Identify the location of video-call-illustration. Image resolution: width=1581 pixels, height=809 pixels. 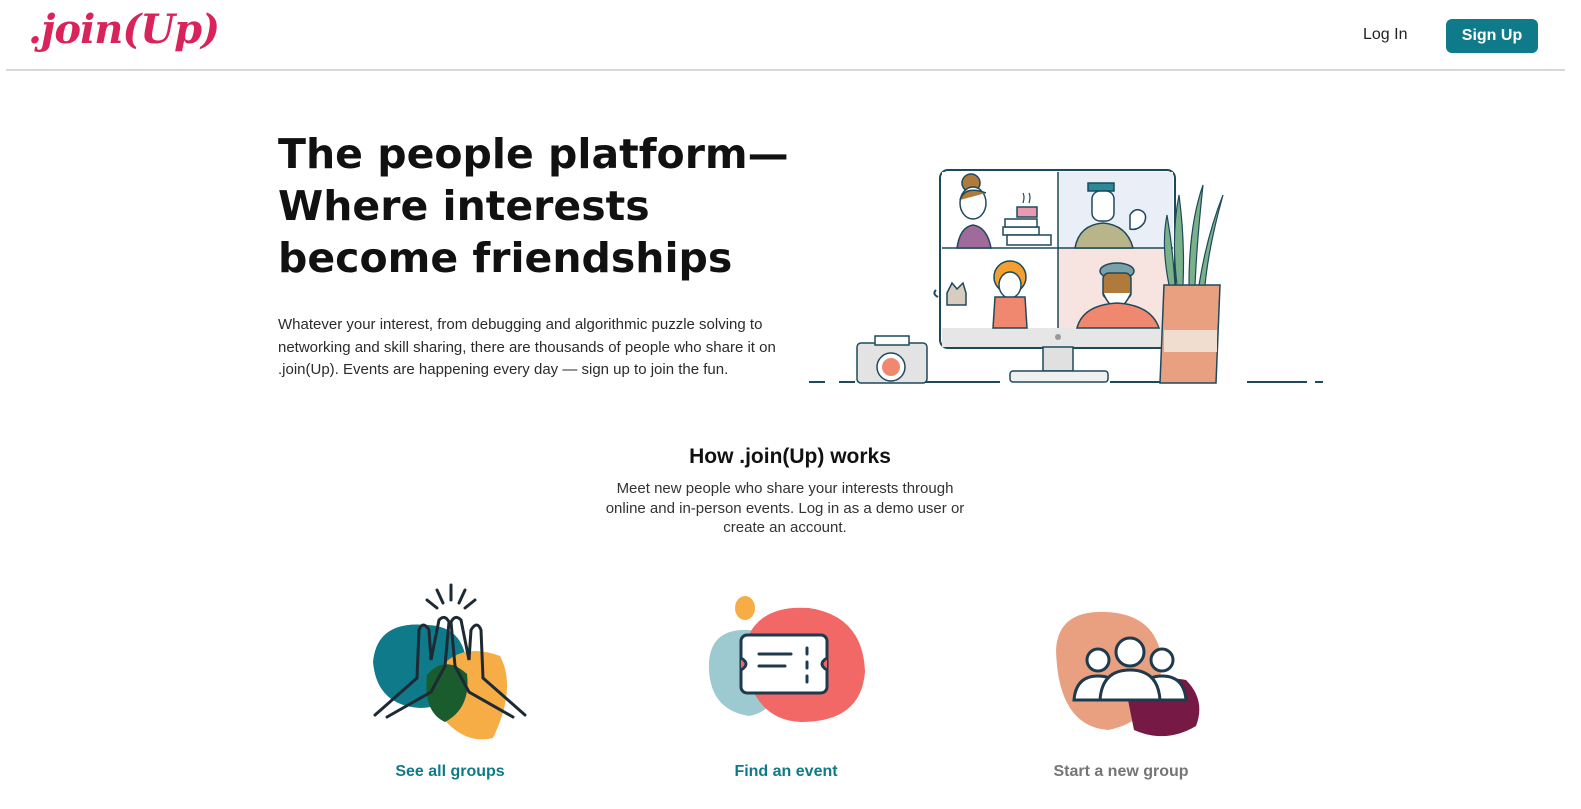
(1066, 276).